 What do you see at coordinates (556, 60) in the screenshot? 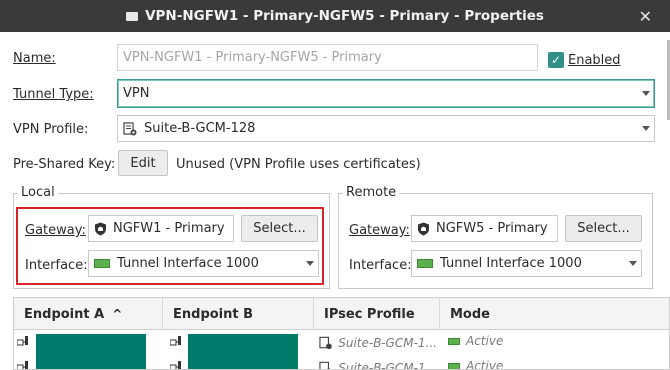
I see `checkbox-checked-icon: ✓` at bounding box center [556, 60].